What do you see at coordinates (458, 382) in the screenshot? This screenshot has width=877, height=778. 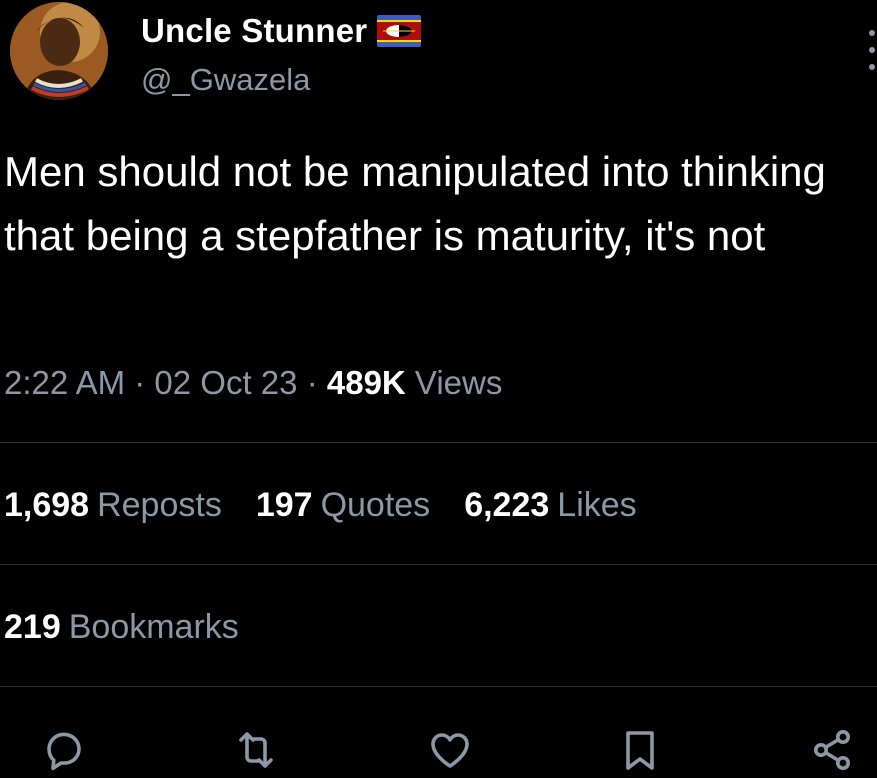 I see `views-label: Views` at bounding box center [458, 382].